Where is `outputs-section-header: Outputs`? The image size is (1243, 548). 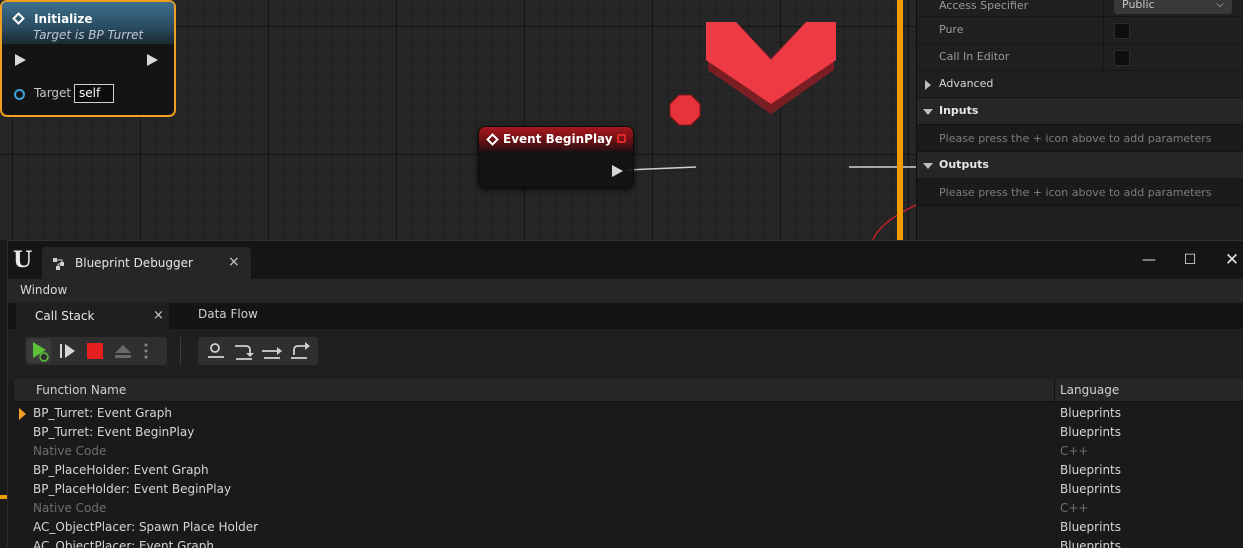
outputs-section-header: Outputs is located at coordinates (1080, 165).